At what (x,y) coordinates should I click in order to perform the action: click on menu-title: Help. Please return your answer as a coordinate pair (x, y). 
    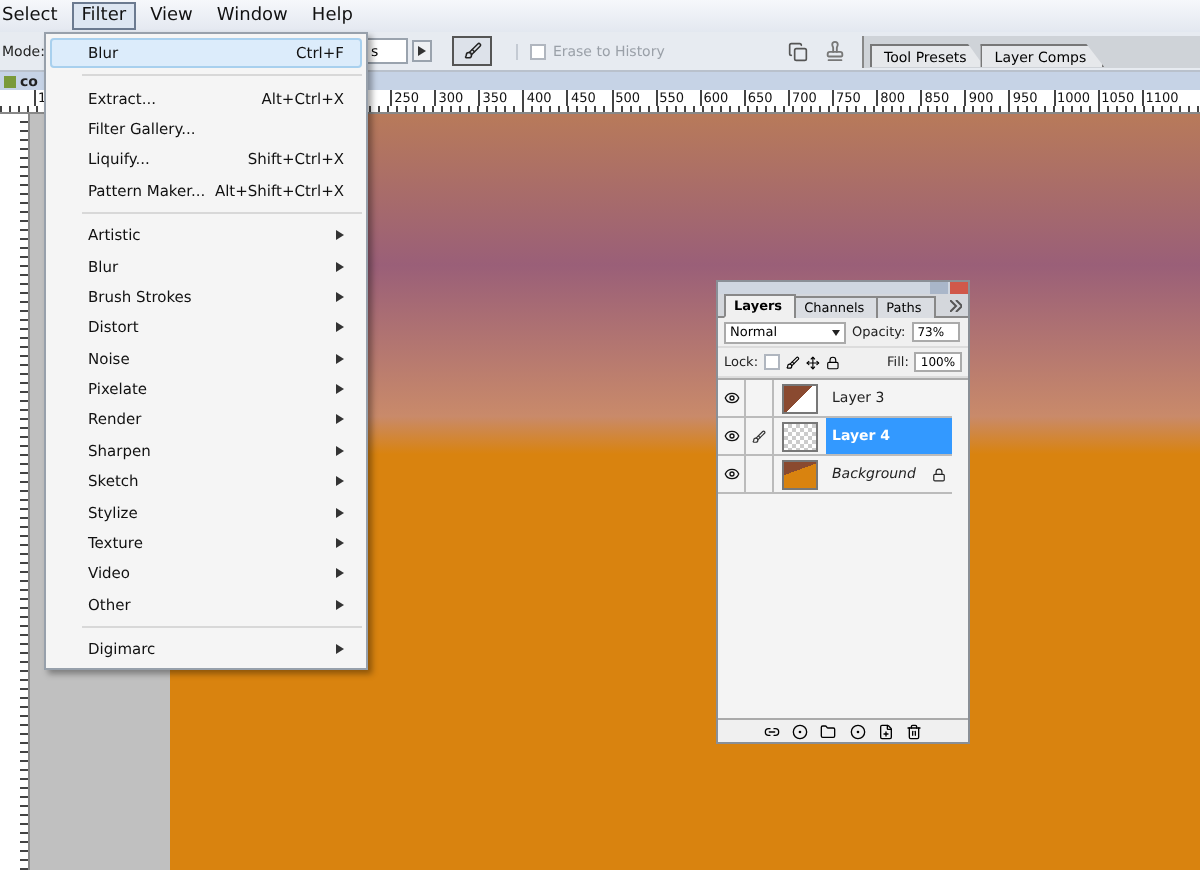
    Looking at the image, I should click on (332, 16).